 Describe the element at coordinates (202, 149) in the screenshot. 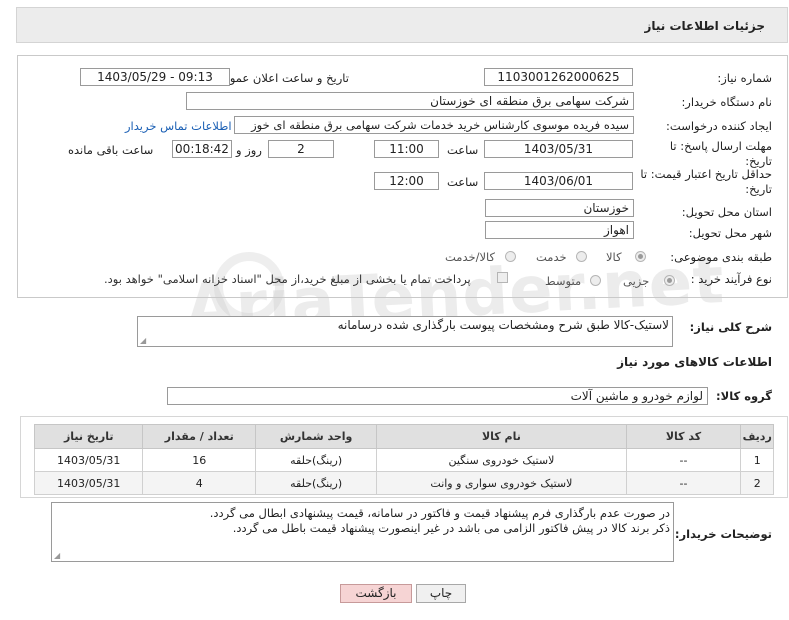

I see `remaining-time-field: 00:18:42` at that location.